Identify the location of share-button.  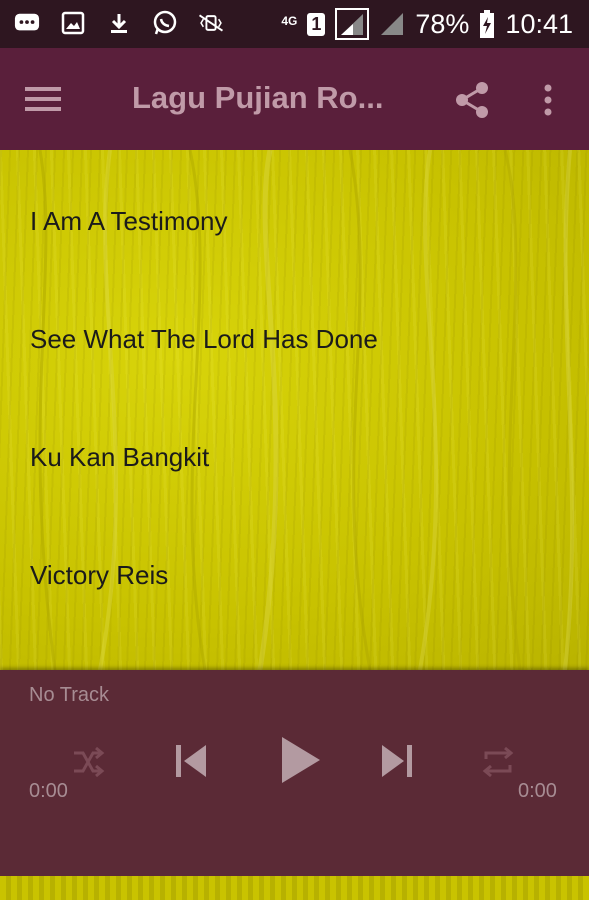
(472, 100).